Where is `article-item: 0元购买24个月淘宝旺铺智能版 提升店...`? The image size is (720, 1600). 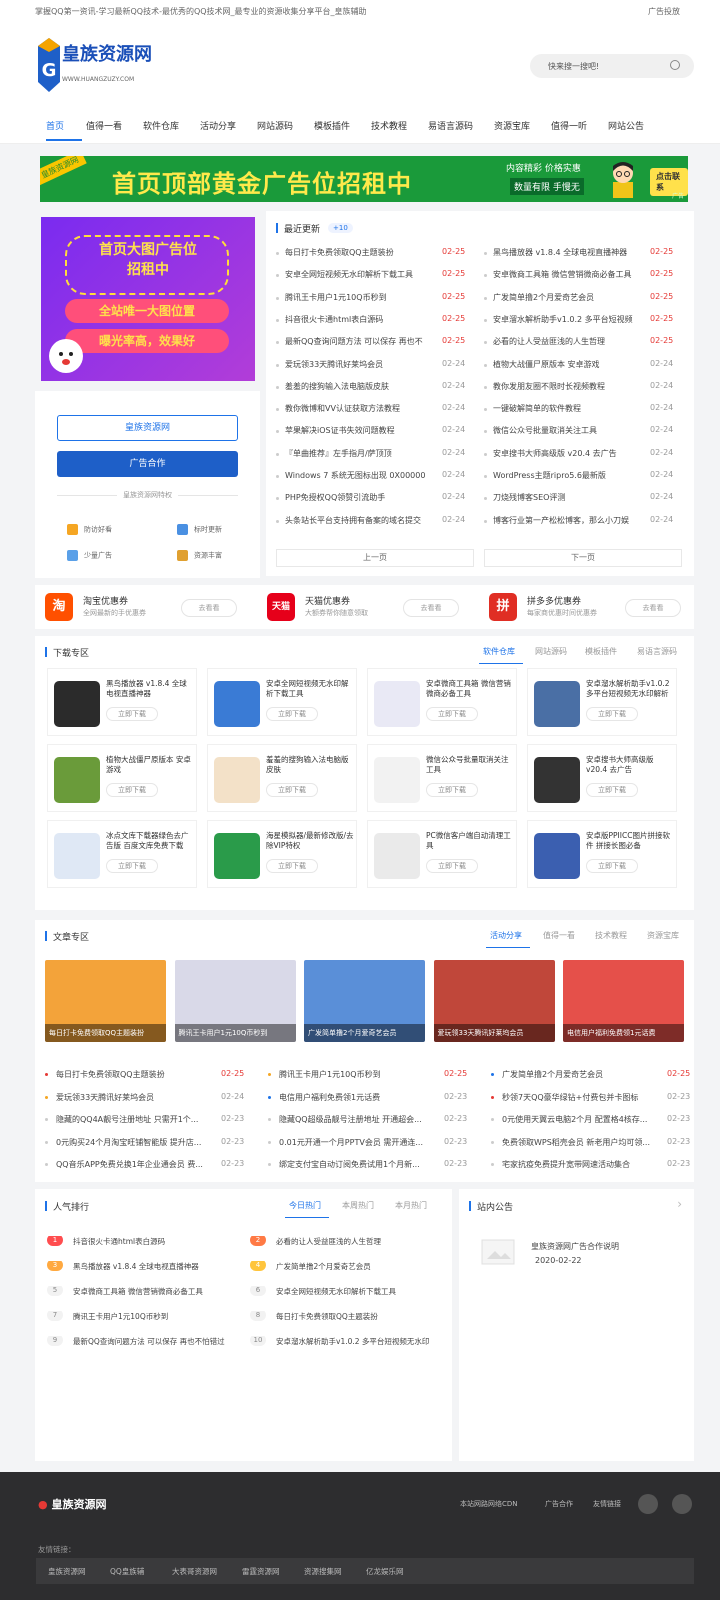 article-item: 0元购买24个月淘宝旺铺智能版 提升店... is located at coordinates (125, 1142).